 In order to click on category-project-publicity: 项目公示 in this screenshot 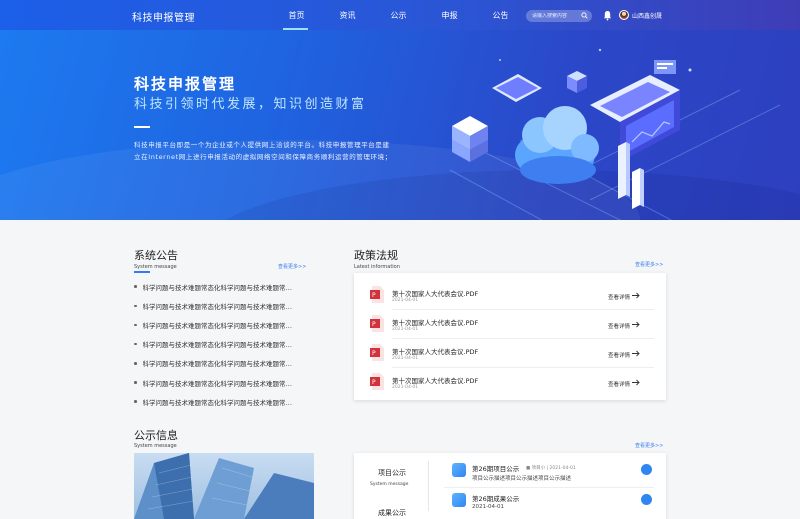, I will do `click(392, 473)`.